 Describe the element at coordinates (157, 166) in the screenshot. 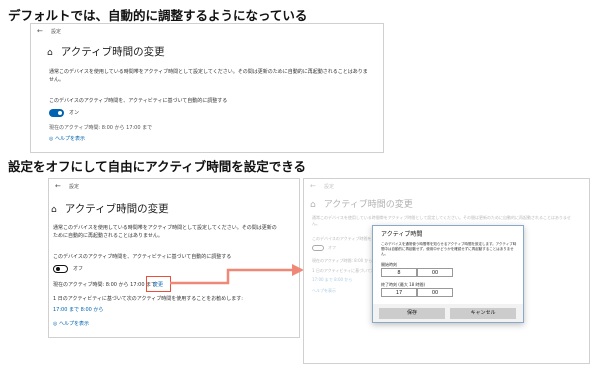

I see `heading-off: 設定をオフにして自由にアクティブ時間を設定できる` at that location.